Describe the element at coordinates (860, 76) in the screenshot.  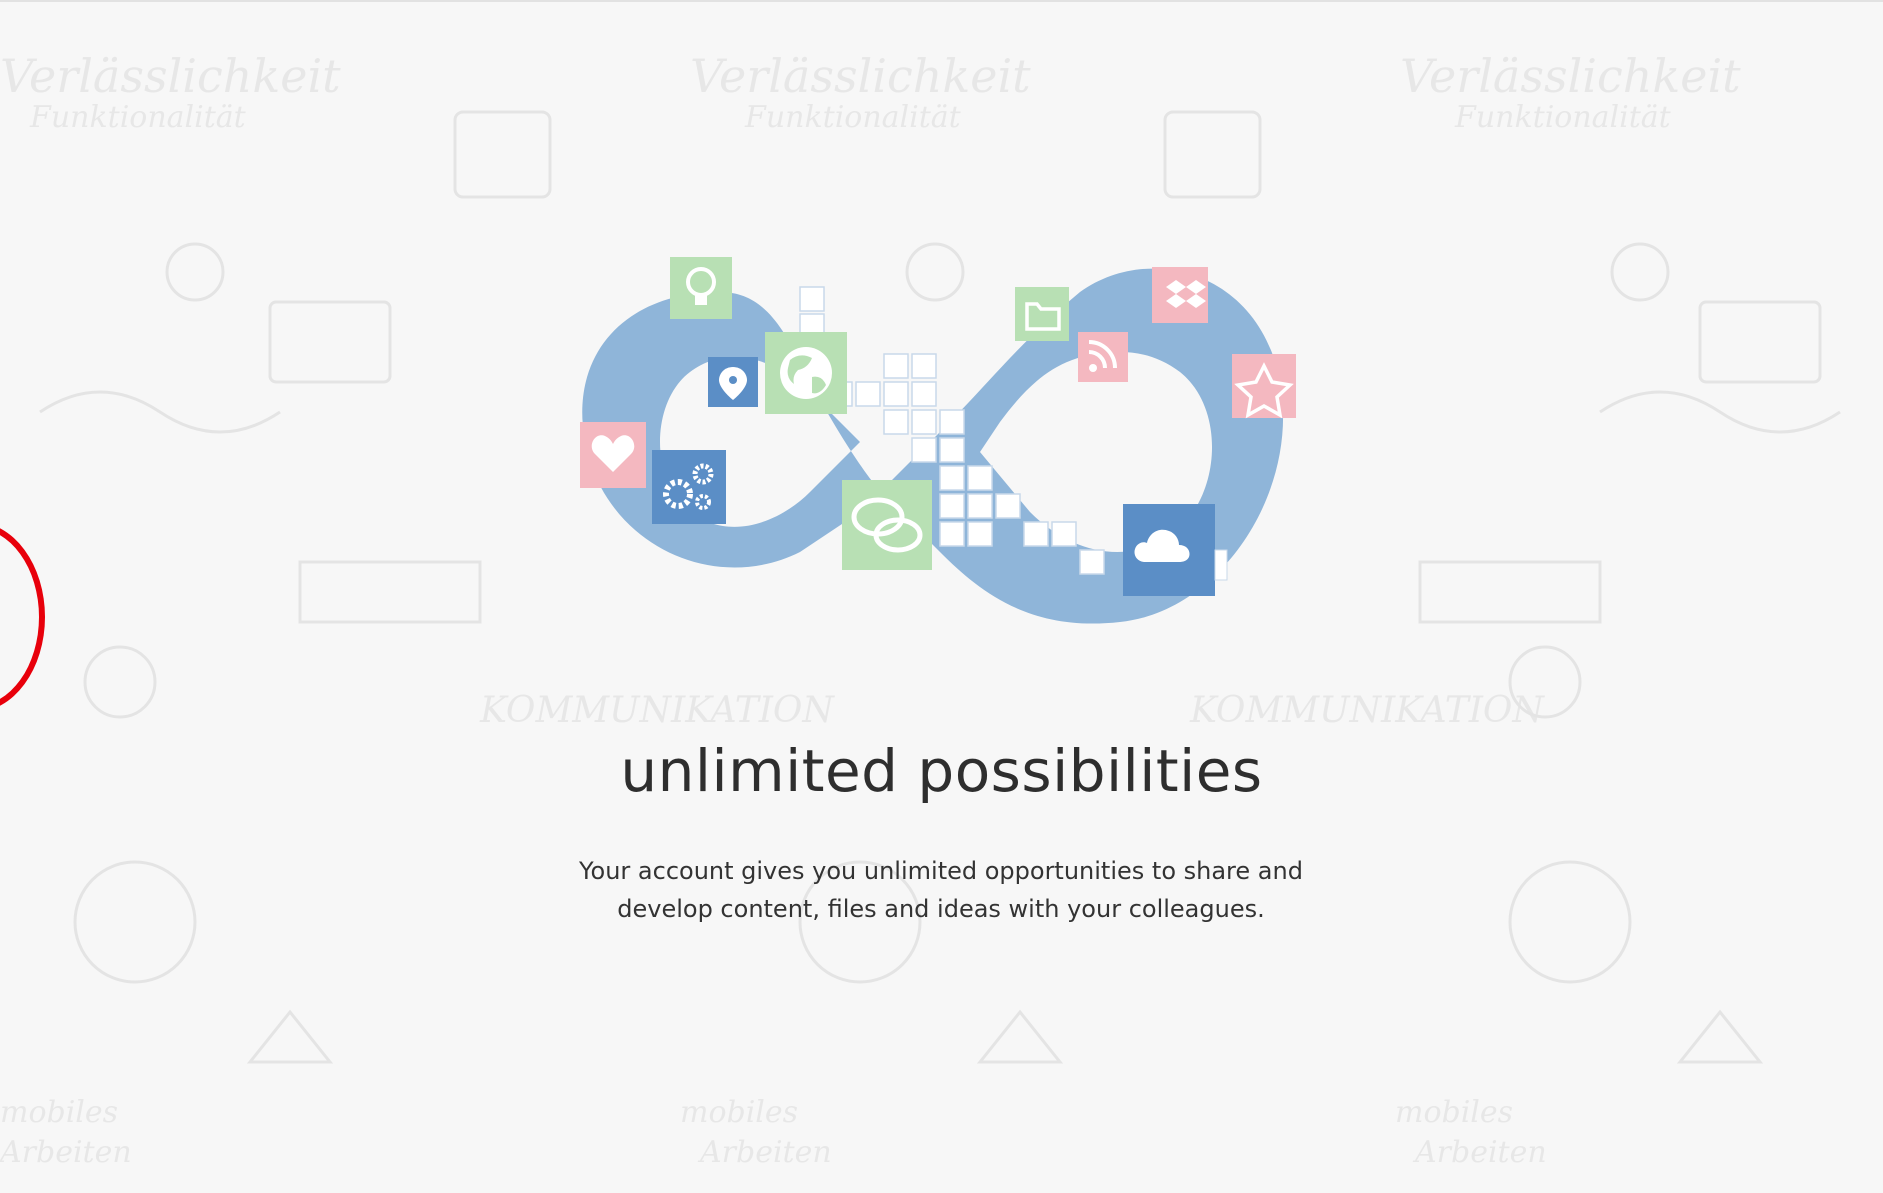
I see `bg-word-reliability-2: Verlässlichkeit` at that location.